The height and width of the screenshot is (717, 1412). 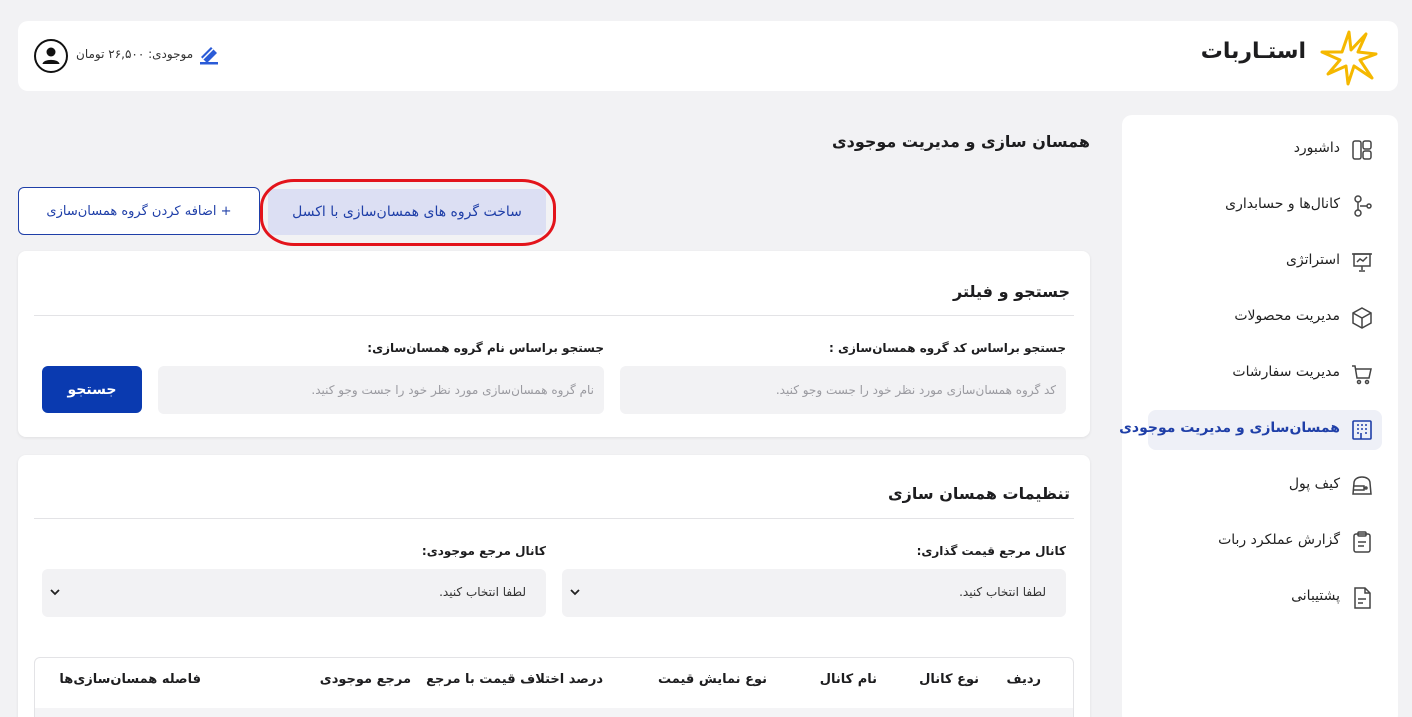 What do you see at coordinates (483, 551) in the screenshot?
I see `inventory-channel-label: کانال مرجع موجودی:` at bounding box center [483, 551].